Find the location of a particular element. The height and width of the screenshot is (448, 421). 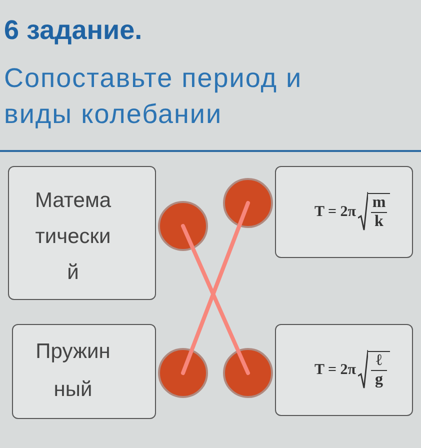

denominator: k is located at coordinates (379, 222).